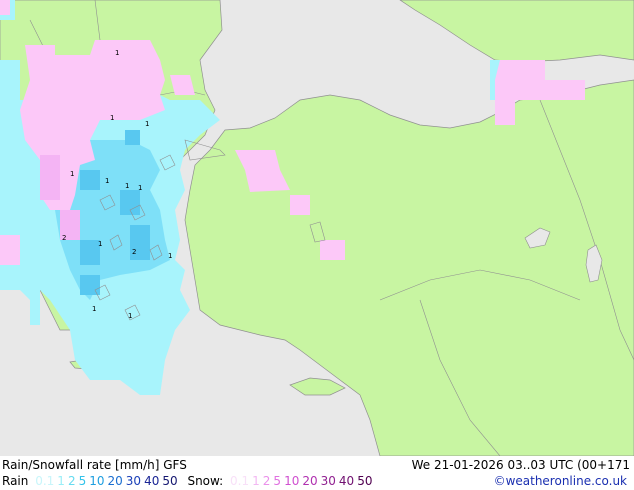 The width and height of the screenshot is (634, 490). Describe the element at coordinates (328, 481) in the screenshot. I see `snow-legend-value: 30` at that location.